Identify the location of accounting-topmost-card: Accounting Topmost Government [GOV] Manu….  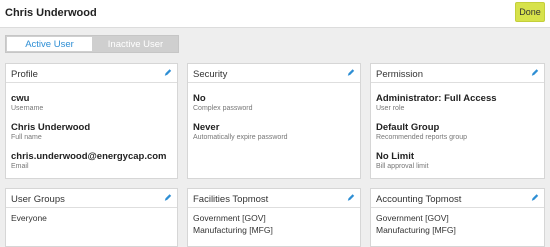
(457, 217).